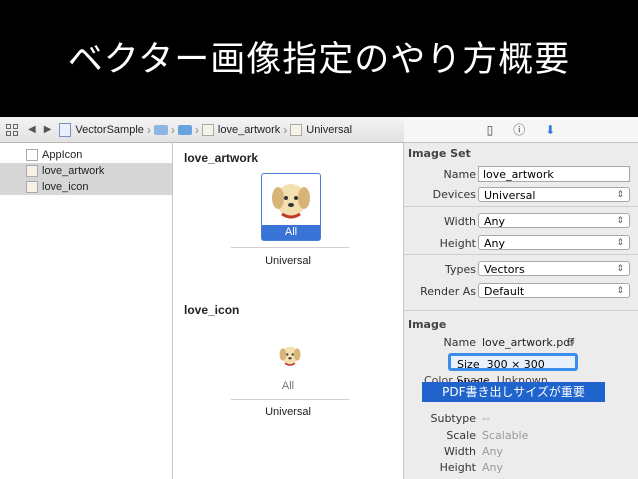 The width and height of the screenshot is (638, 479). Describe the element at coordinates (505, 435) in the screenshot. I see `scale-value: Scalable` at that location.